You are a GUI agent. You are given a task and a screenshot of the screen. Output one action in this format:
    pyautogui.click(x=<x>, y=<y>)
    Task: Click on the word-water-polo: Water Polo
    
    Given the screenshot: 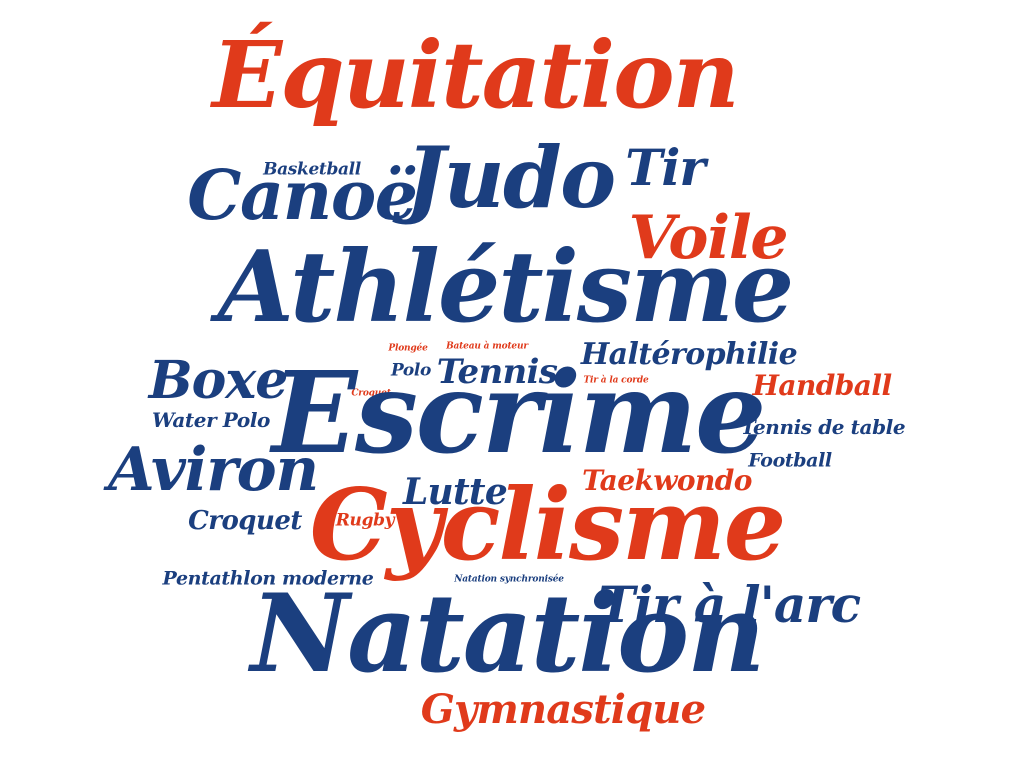 What is the action you would take?
    pyautogui.click(x=211, y=420)
    